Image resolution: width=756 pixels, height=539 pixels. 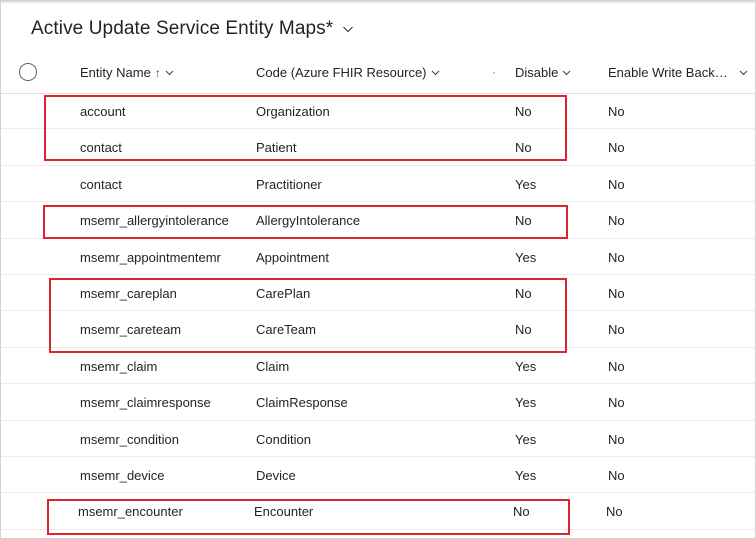 What do you see at coordinates (378, 257) in the screenshot?
I see `table-row: msemr_appointmentemr Appointment Yes No` at bounding box center [378, 257].